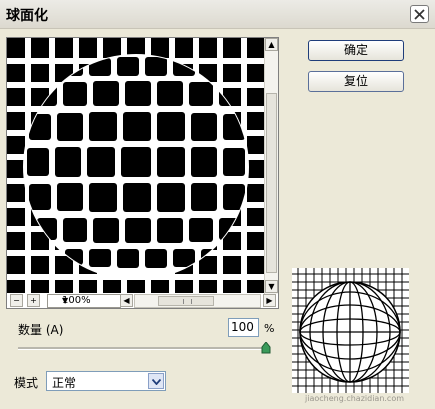 The image size is (435, 409). I want to click on amount-slider-thumb, so click(266, 349).